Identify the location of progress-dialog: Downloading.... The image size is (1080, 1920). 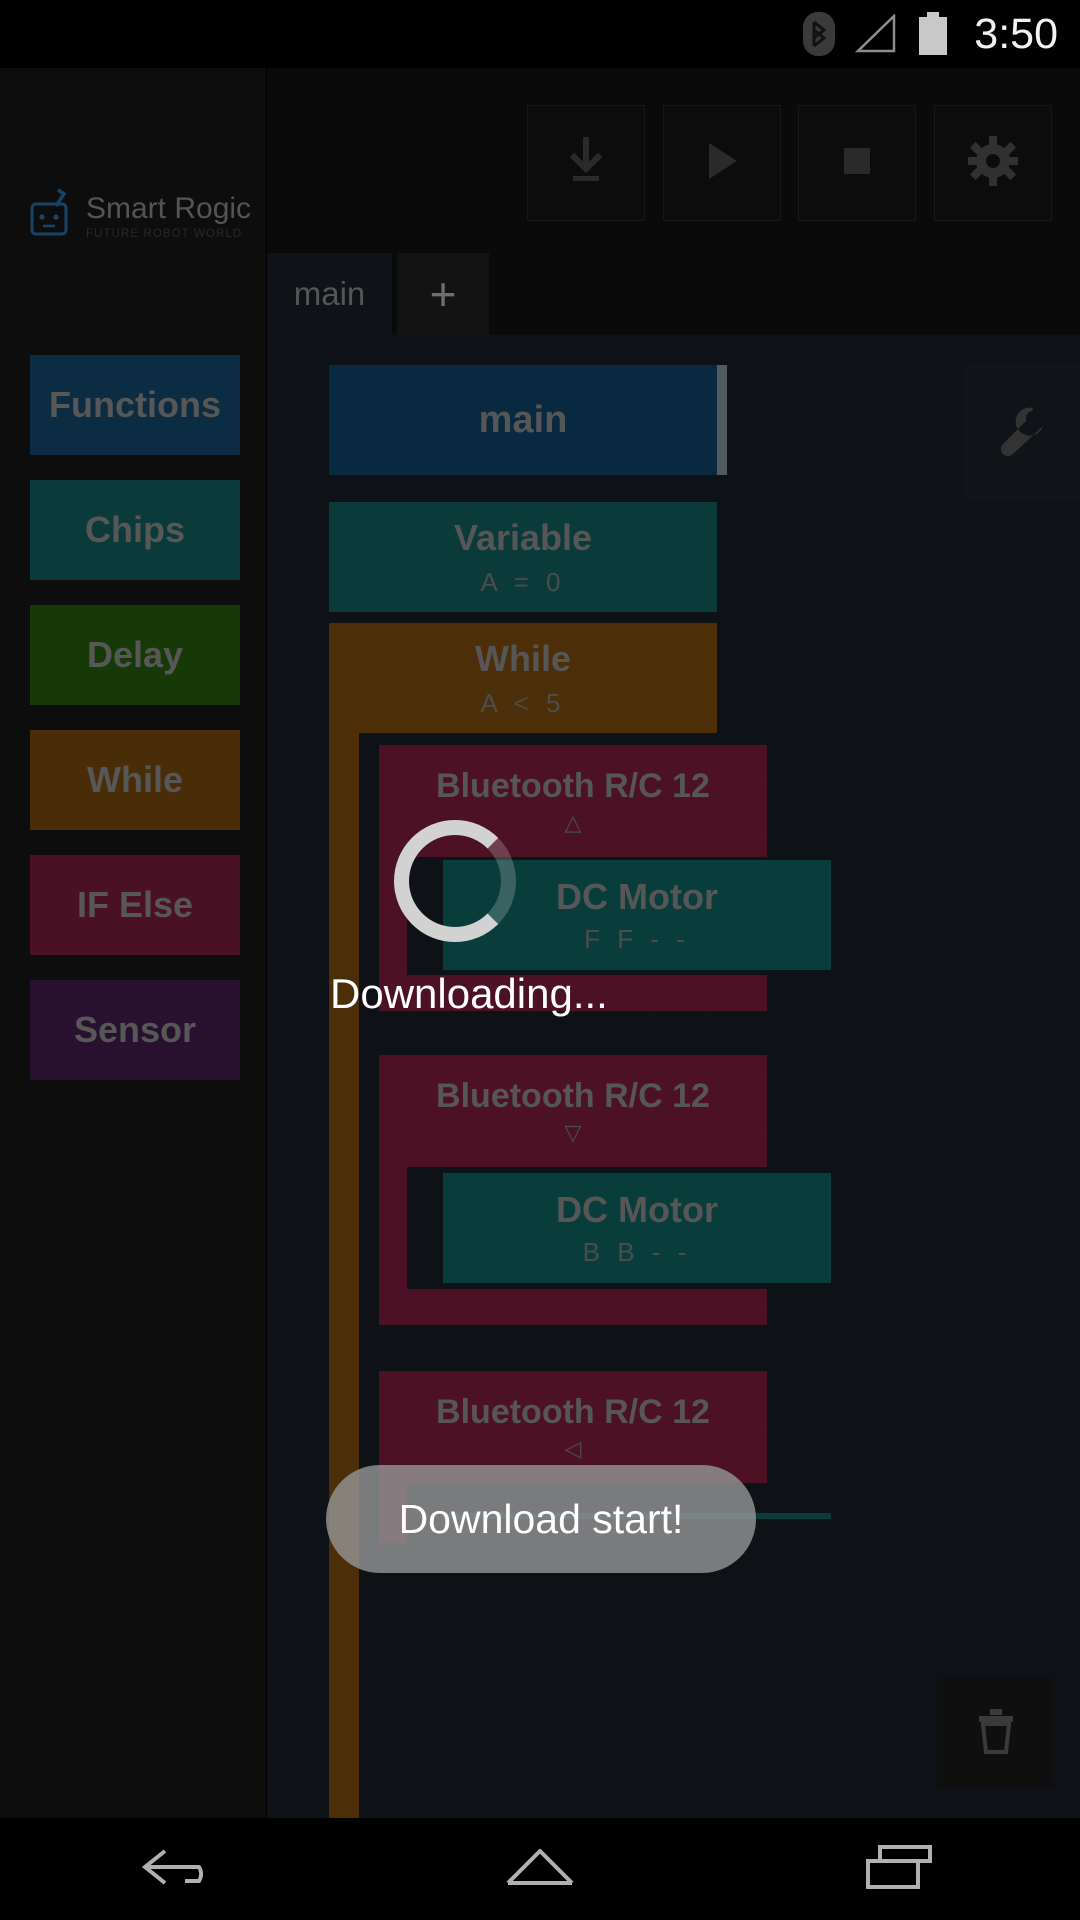
(469, 919).